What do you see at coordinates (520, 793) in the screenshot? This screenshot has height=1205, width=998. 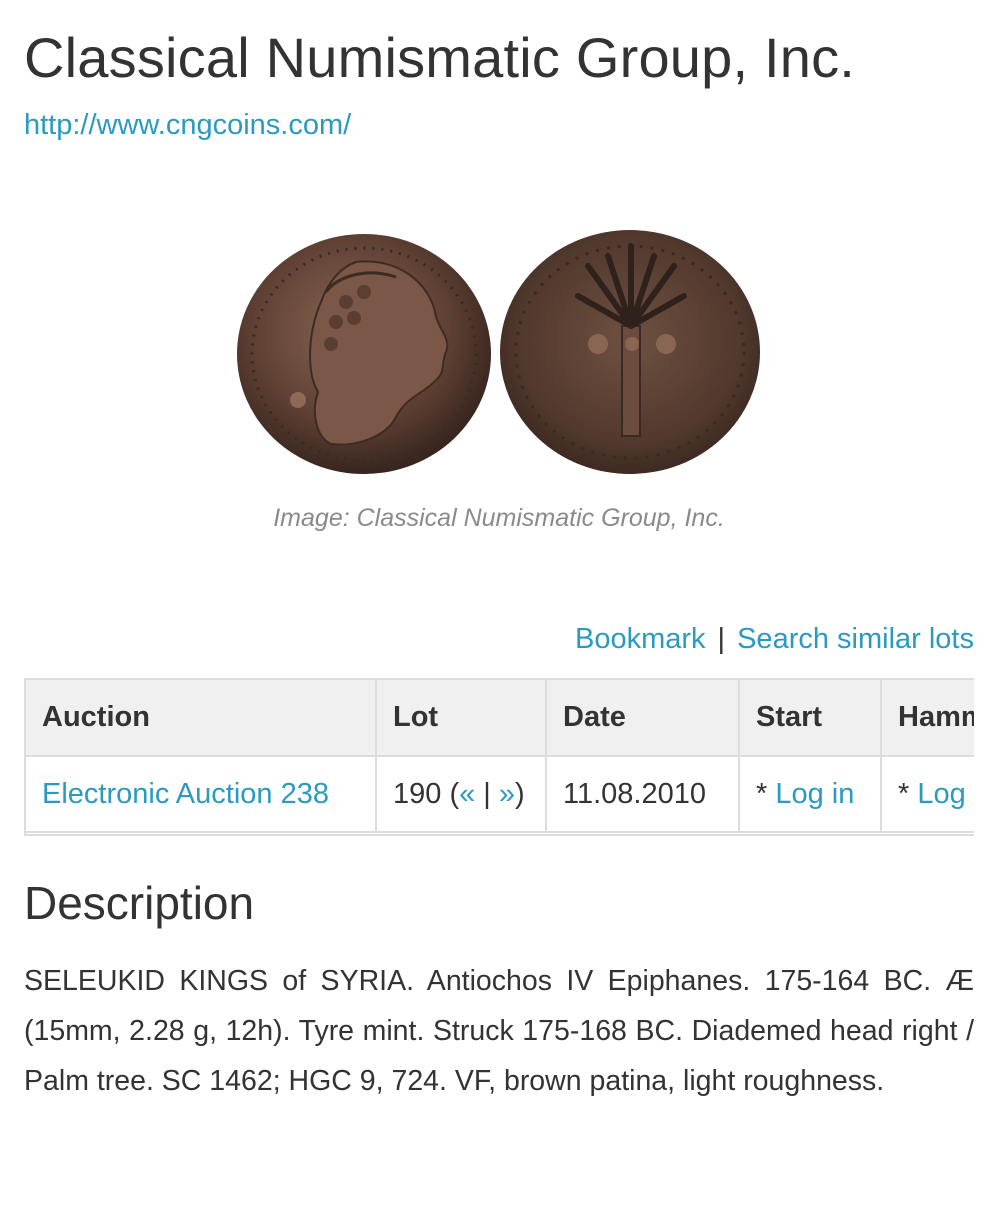 I see `lot-close-paren: )` at bounding box center [520, 793].